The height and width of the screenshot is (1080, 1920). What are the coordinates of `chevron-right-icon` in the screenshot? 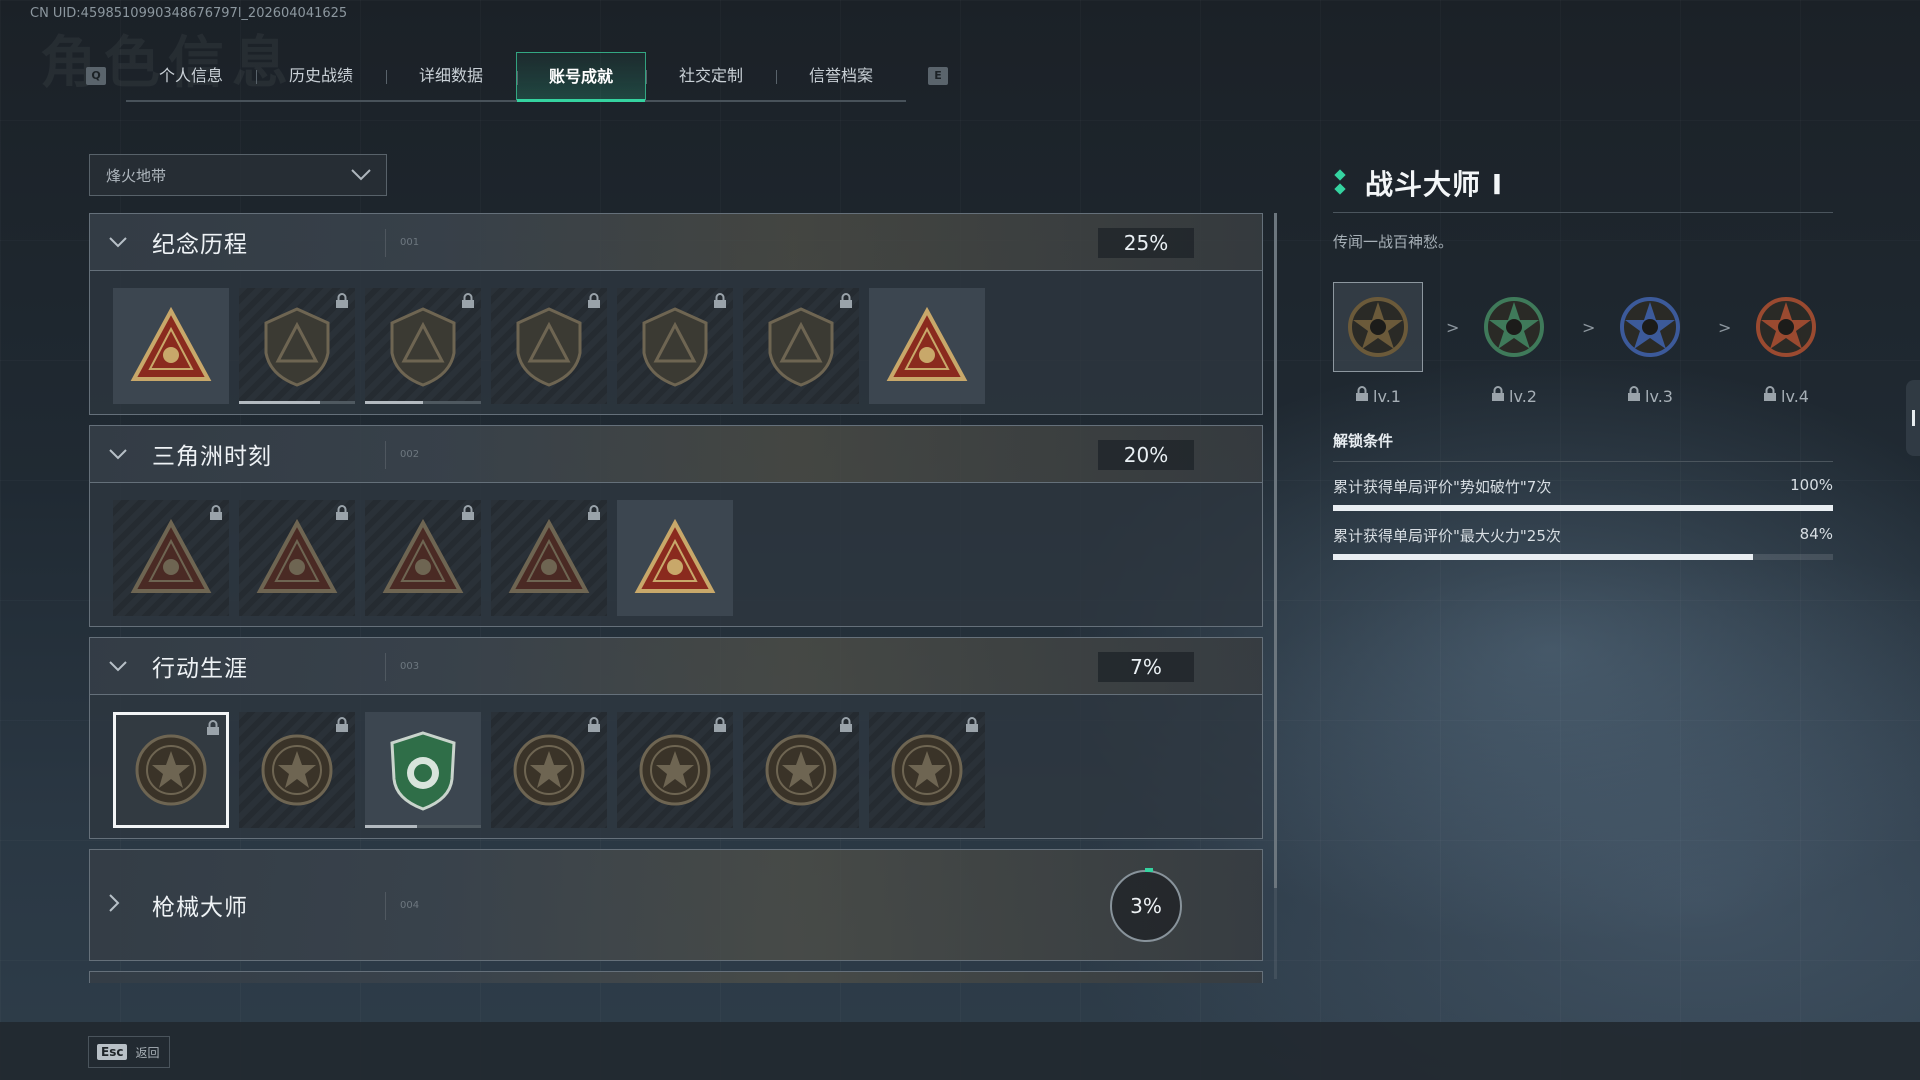 It's located at (123, 905).